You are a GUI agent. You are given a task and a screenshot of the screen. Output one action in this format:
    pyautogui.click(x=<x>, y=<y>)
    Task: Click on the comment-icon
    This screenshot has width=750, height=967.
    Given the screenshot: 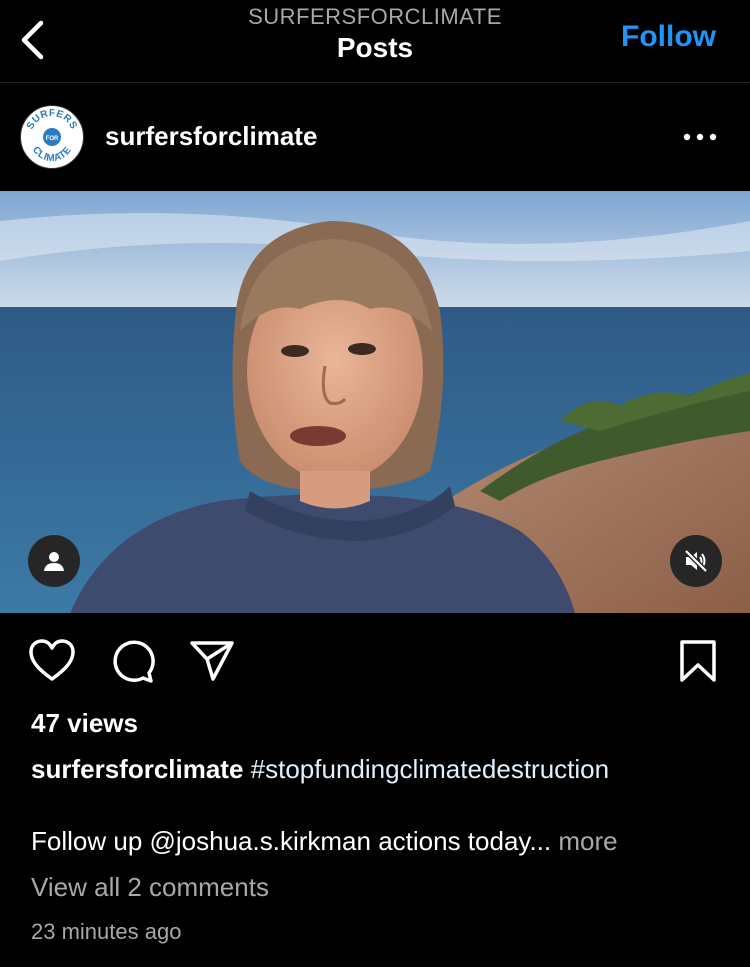 What is the action you would take?
    pyautogui.click(x=134, y=661)
    